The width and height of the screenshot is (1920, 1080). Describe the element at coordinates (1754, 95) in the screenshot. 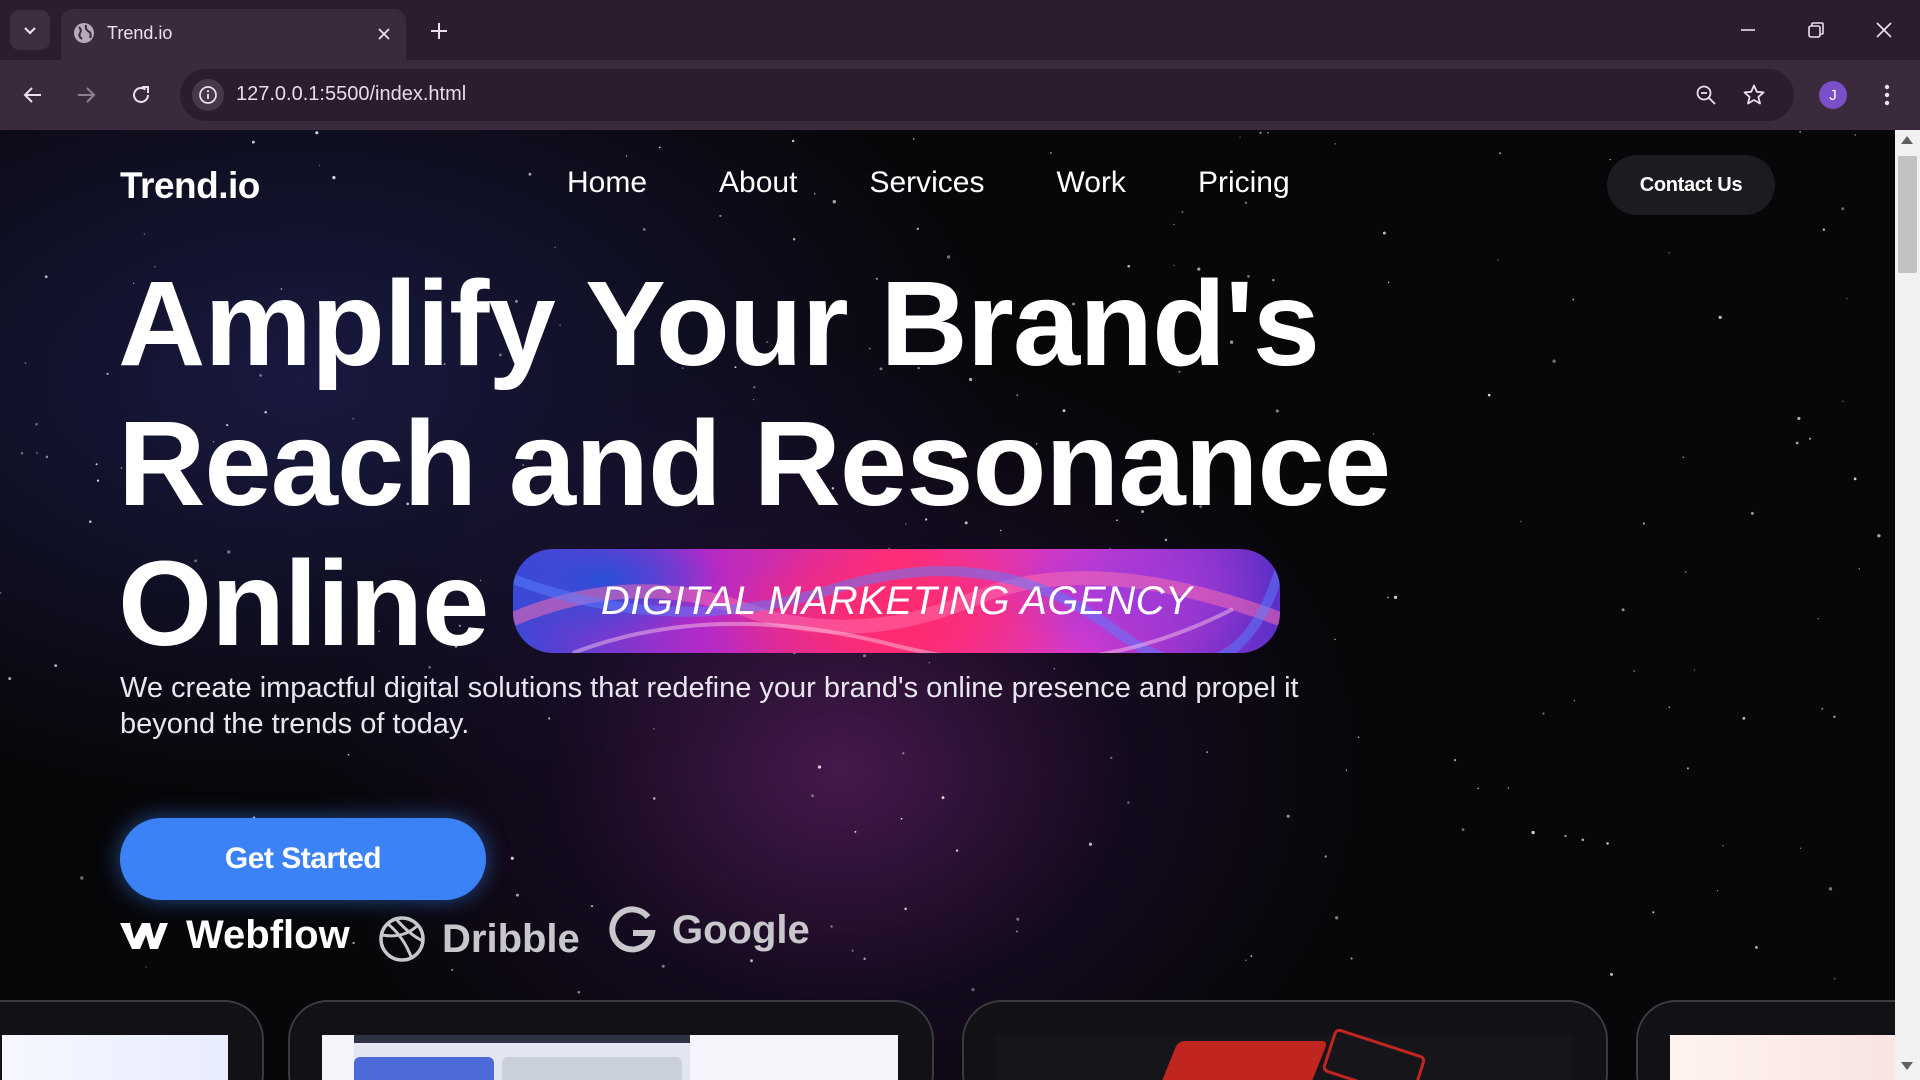

I see `bookmark-button` at that location.